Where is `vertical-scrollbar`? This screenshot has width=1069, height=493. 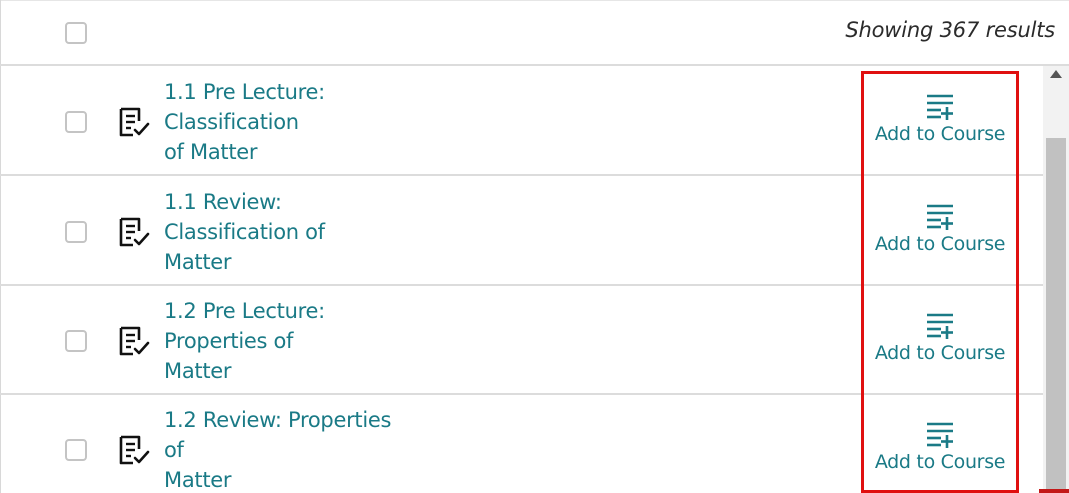
vertical-scrollbar is located at coordinates (1056, 279).